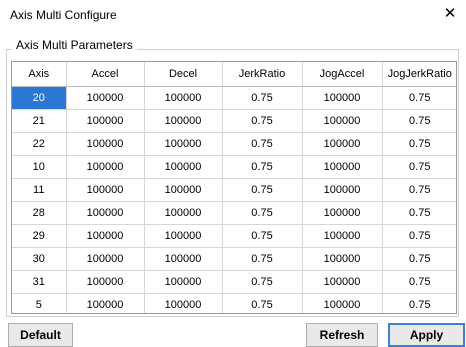  Describe the element at coordinates (39, 144) in the screenshot. I see `cell-axis: 22` at that location.